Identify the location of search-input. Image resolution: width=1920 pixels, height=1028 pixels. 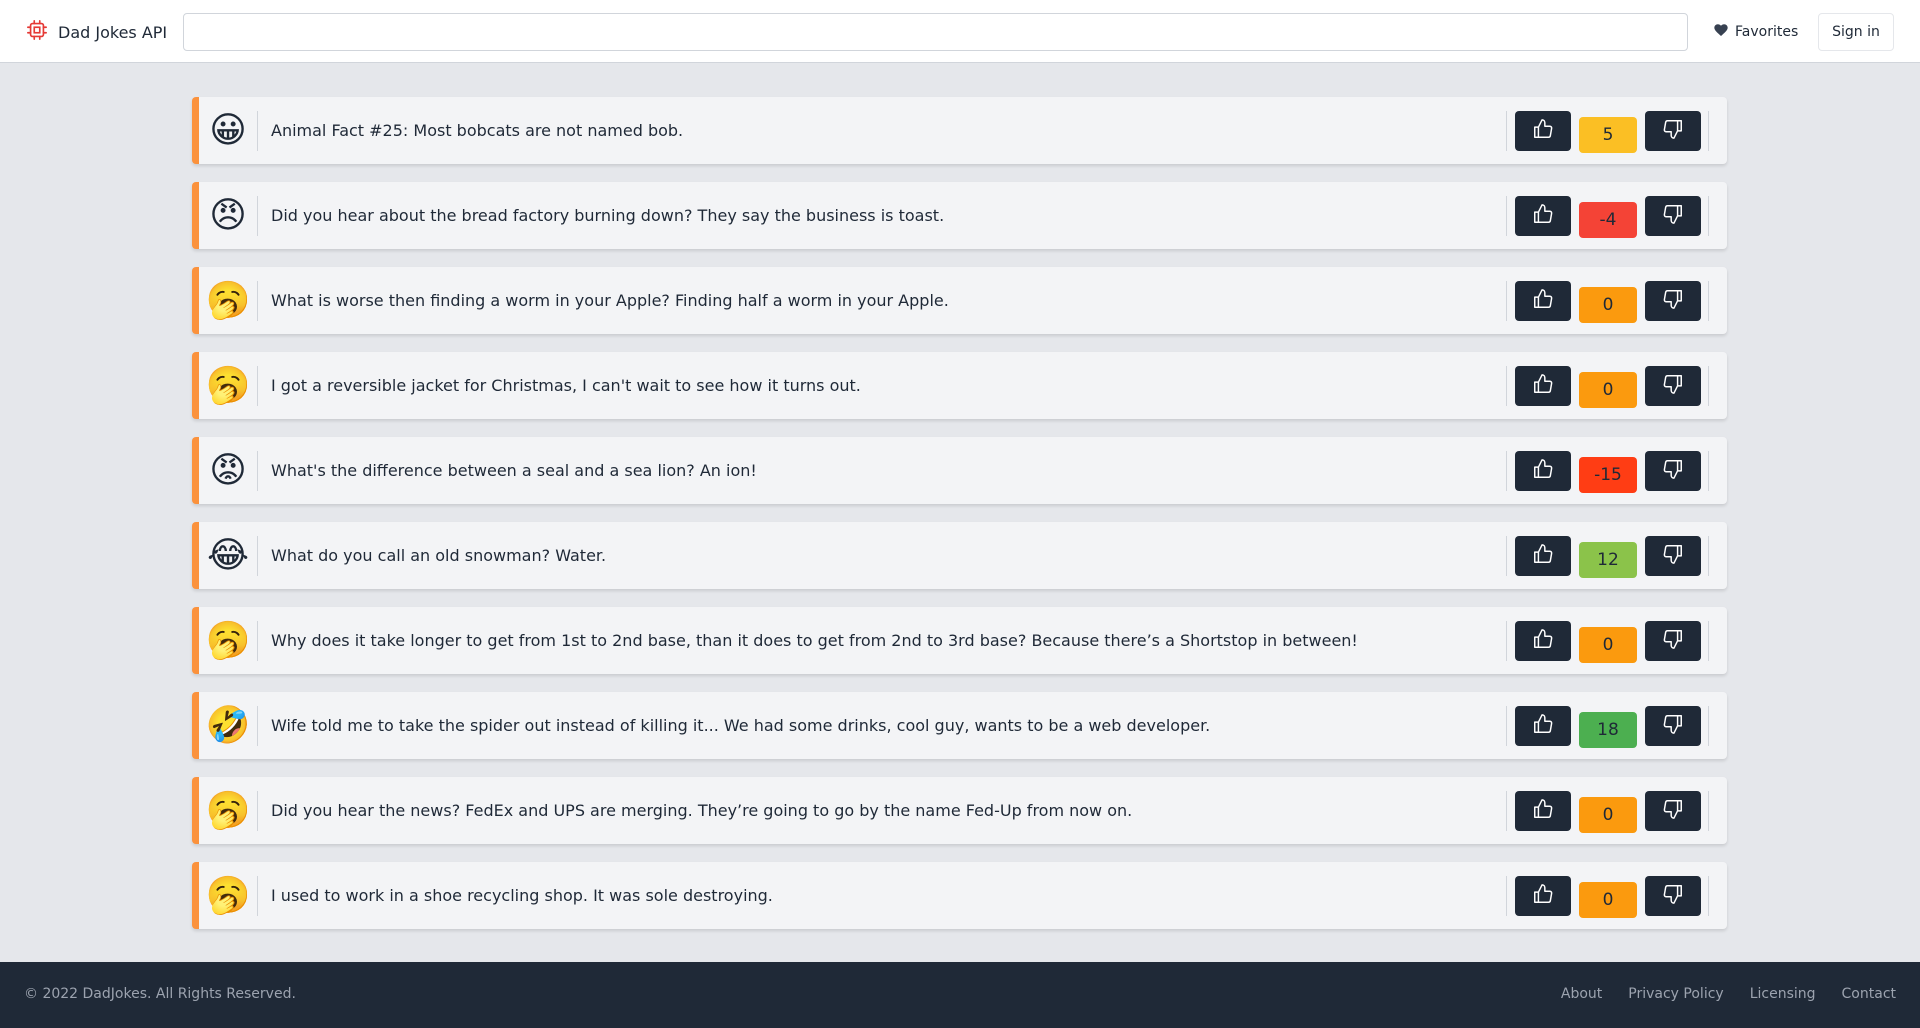
(935, 32).